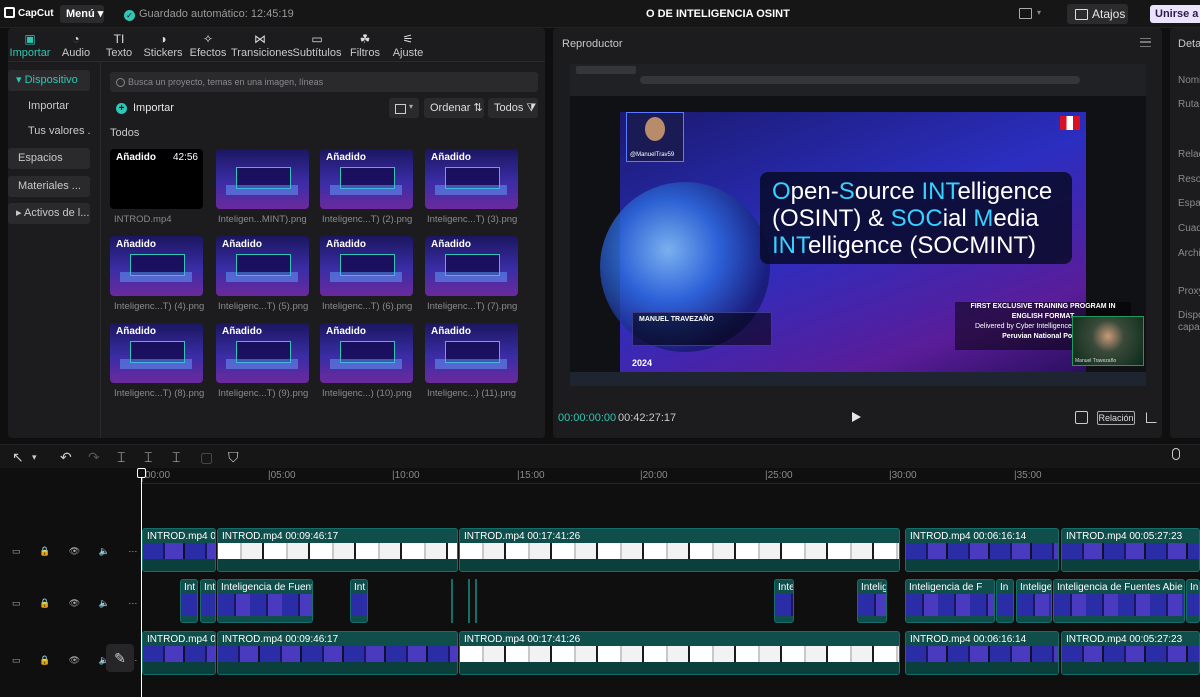  I want to click on view-mode-button: ▾, so click(404, 108).